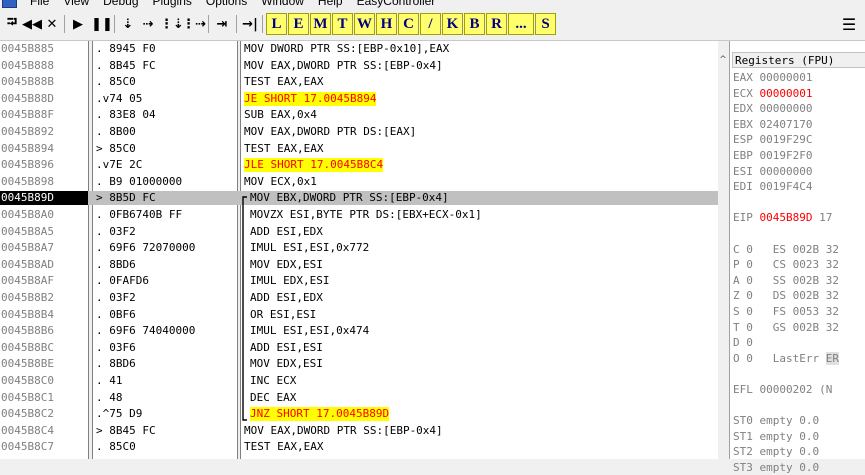  I want to click on menu-item-window: Window, so click(282, 4).